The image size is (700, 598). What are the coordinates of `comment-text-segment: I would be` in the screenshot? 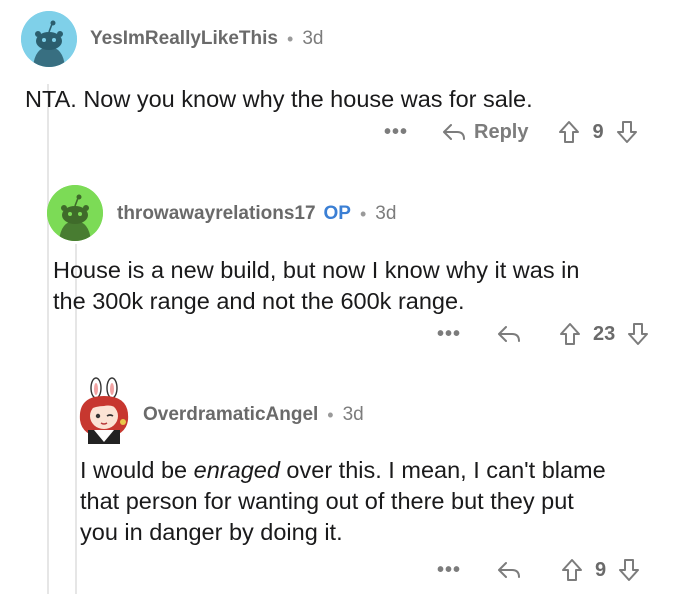 It's located at (137, 470).